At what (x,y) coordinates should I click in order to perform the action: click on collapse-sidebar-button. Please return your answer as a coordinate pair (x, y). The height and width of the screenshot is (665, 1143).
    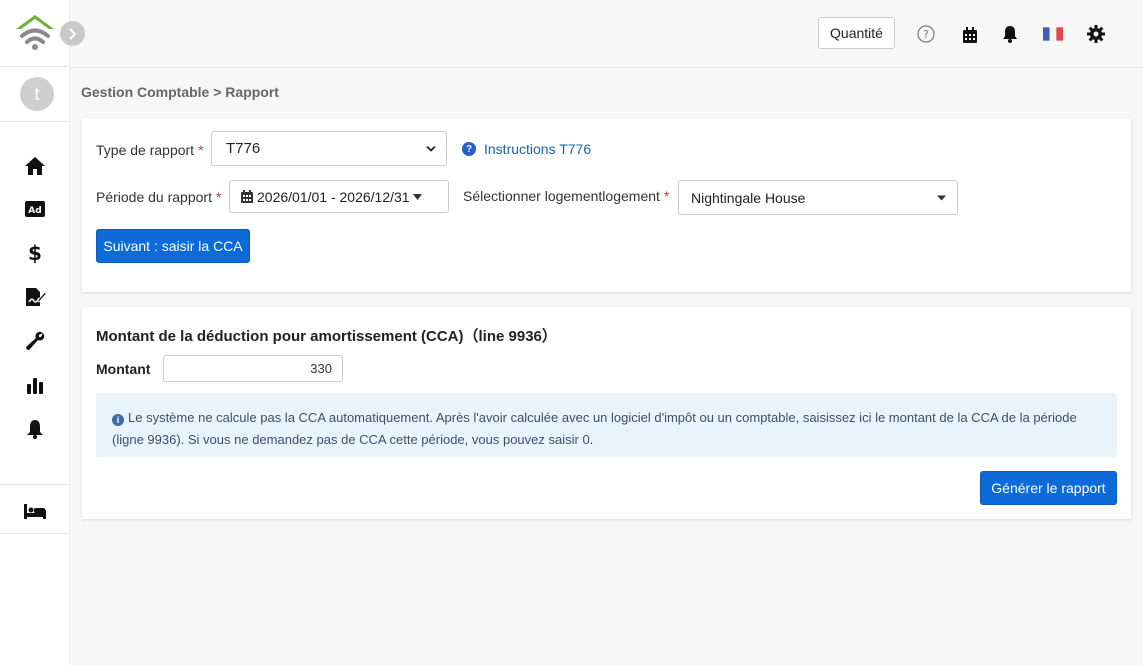
    Looking at the image, I should click on (72, 33).